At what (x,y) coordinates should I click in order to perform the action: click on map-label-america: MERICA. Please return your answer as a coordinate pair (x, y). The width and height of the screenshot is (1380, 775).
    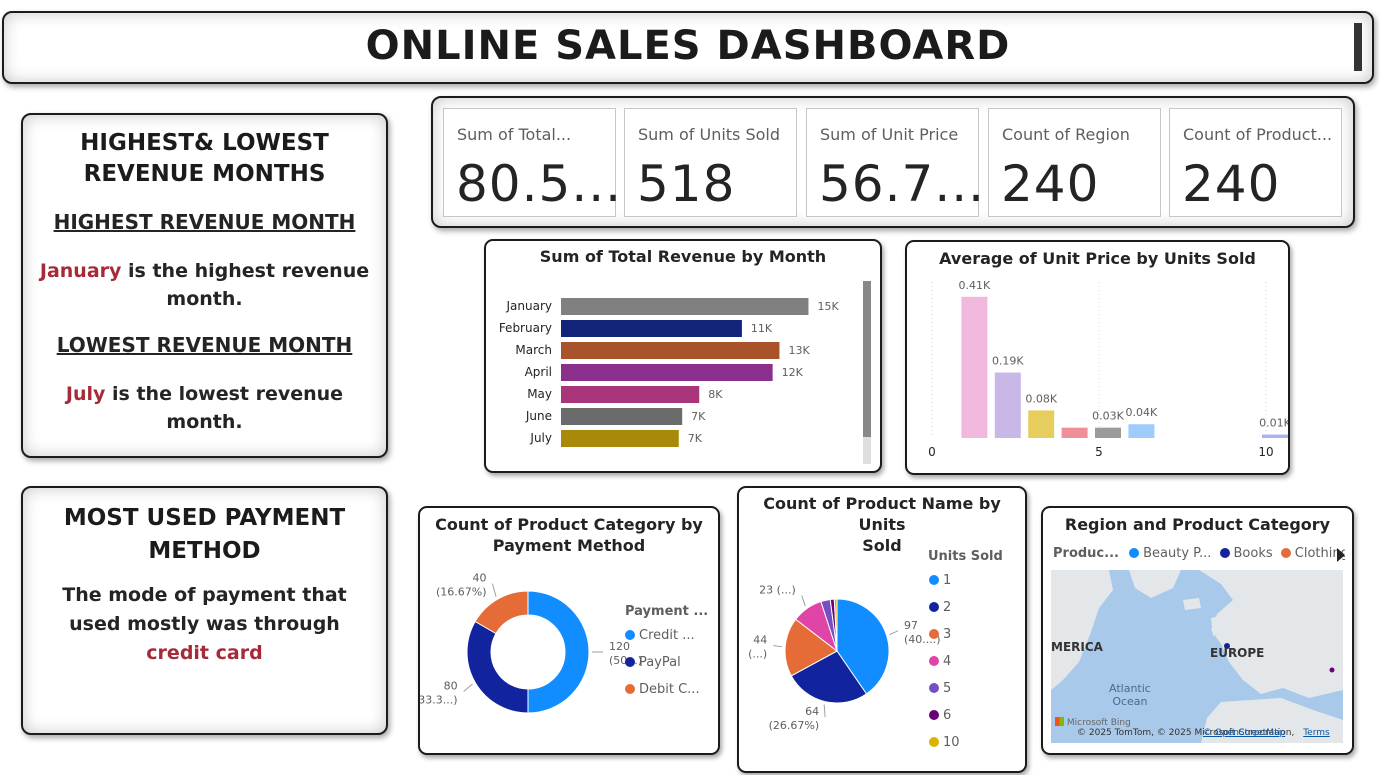
    Looking at the image, I should click on (1077, 647).